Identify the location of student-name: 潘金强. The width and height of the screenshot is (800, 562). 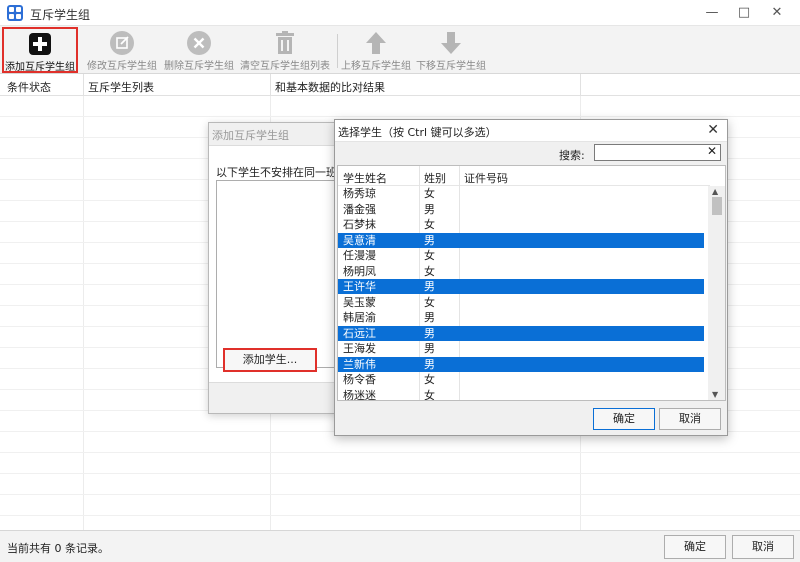
(359, 209).